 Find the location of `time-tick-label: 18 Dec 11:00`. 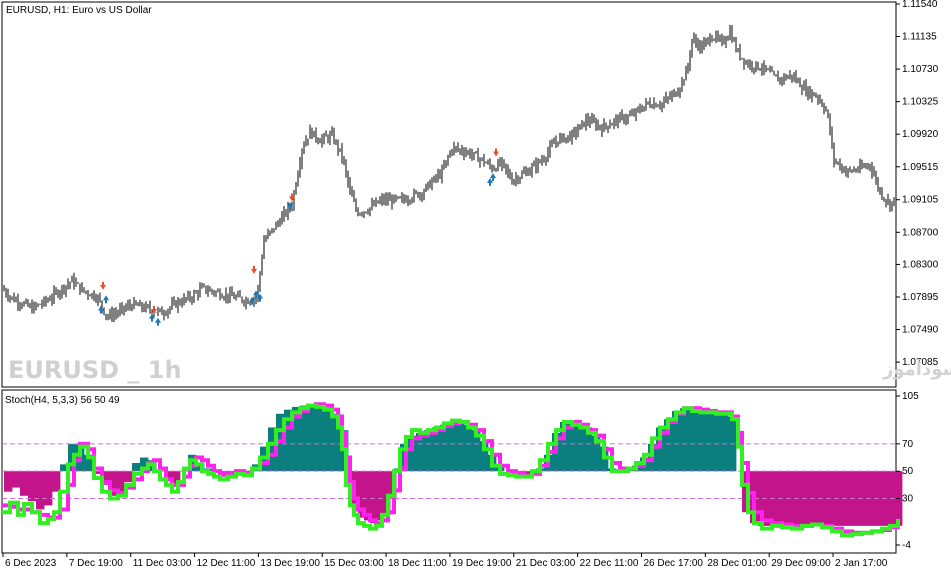

time-tick-label: 18 Dec 11:00 is located at coordinates (417, 563).